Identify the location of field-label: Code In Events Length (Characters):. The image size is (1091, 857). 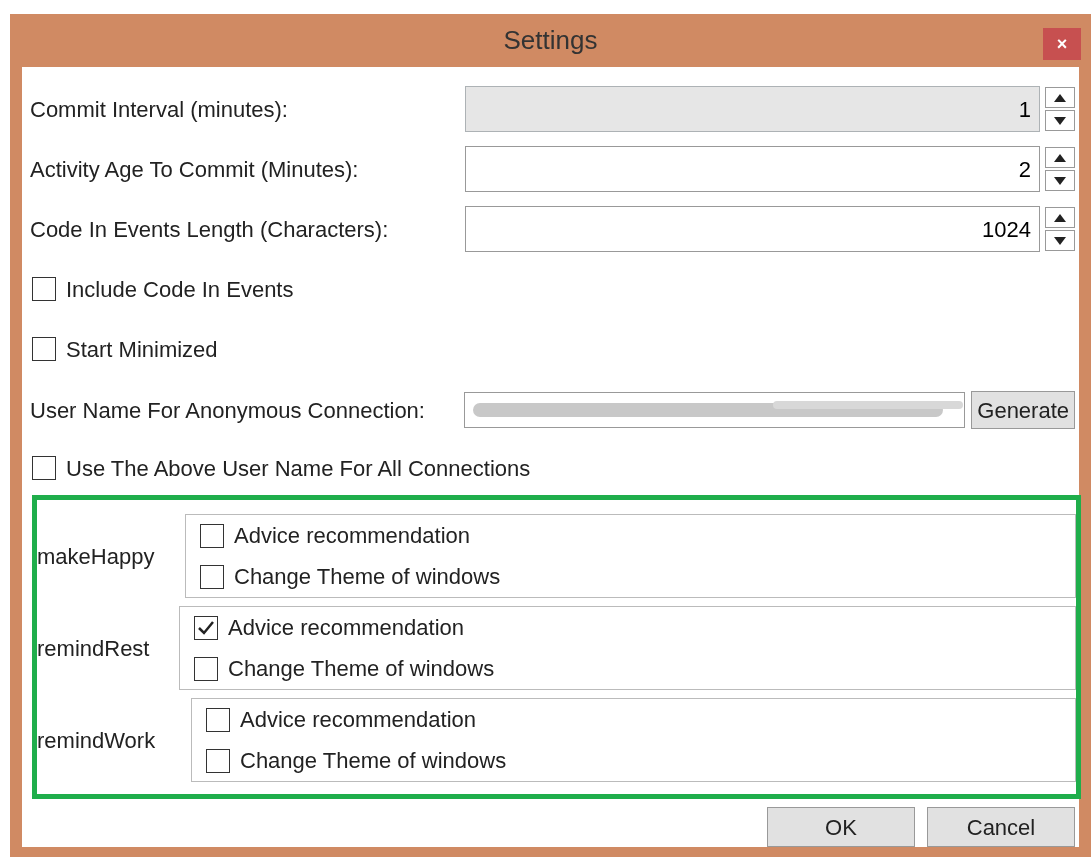
(210, 229).